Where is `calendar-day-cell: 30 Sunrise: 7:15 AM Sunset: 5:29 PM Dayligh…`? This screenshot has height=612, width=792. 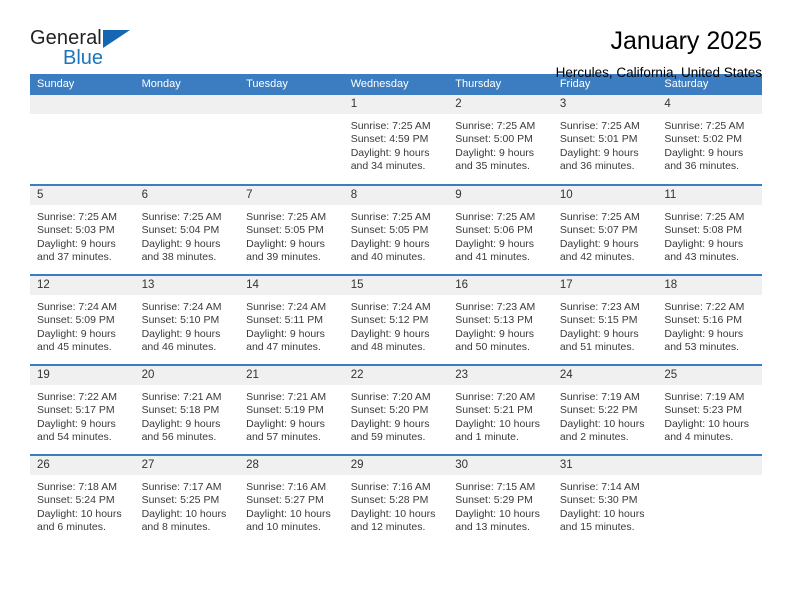 calendar-day-cell: 30 Sunrise: 7:15 AM Sunset: 5:29 PM Dayligh… is located at coordinates (500, 499).